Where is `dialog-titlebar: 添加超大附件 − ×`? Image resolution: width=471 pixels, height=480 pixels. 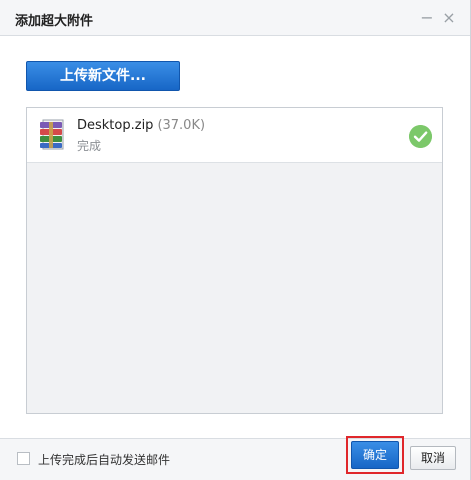
dialog-titlebar: 添加超大附件 − × is located at coordinates (235, 18).